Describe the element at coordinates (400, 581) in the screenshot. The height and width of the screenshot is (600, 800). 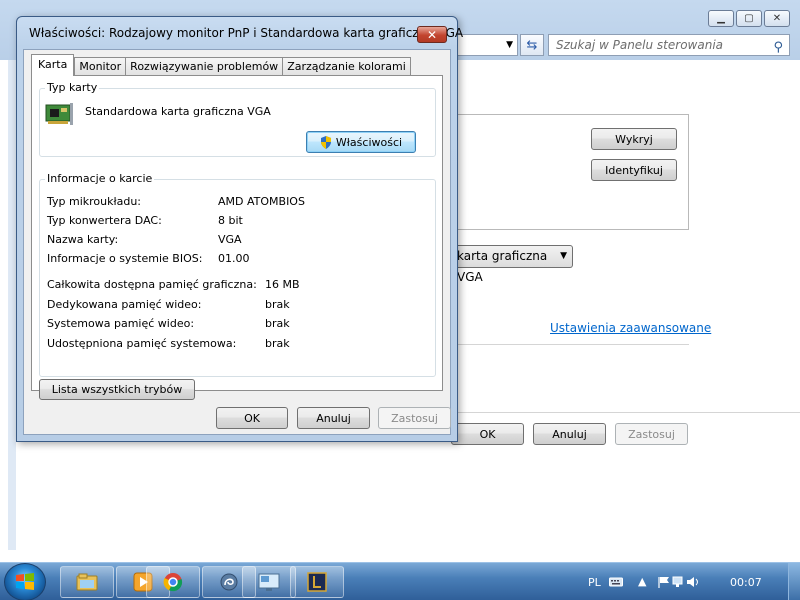
I see `taskbar: PL ▲ 00:07` at that location.